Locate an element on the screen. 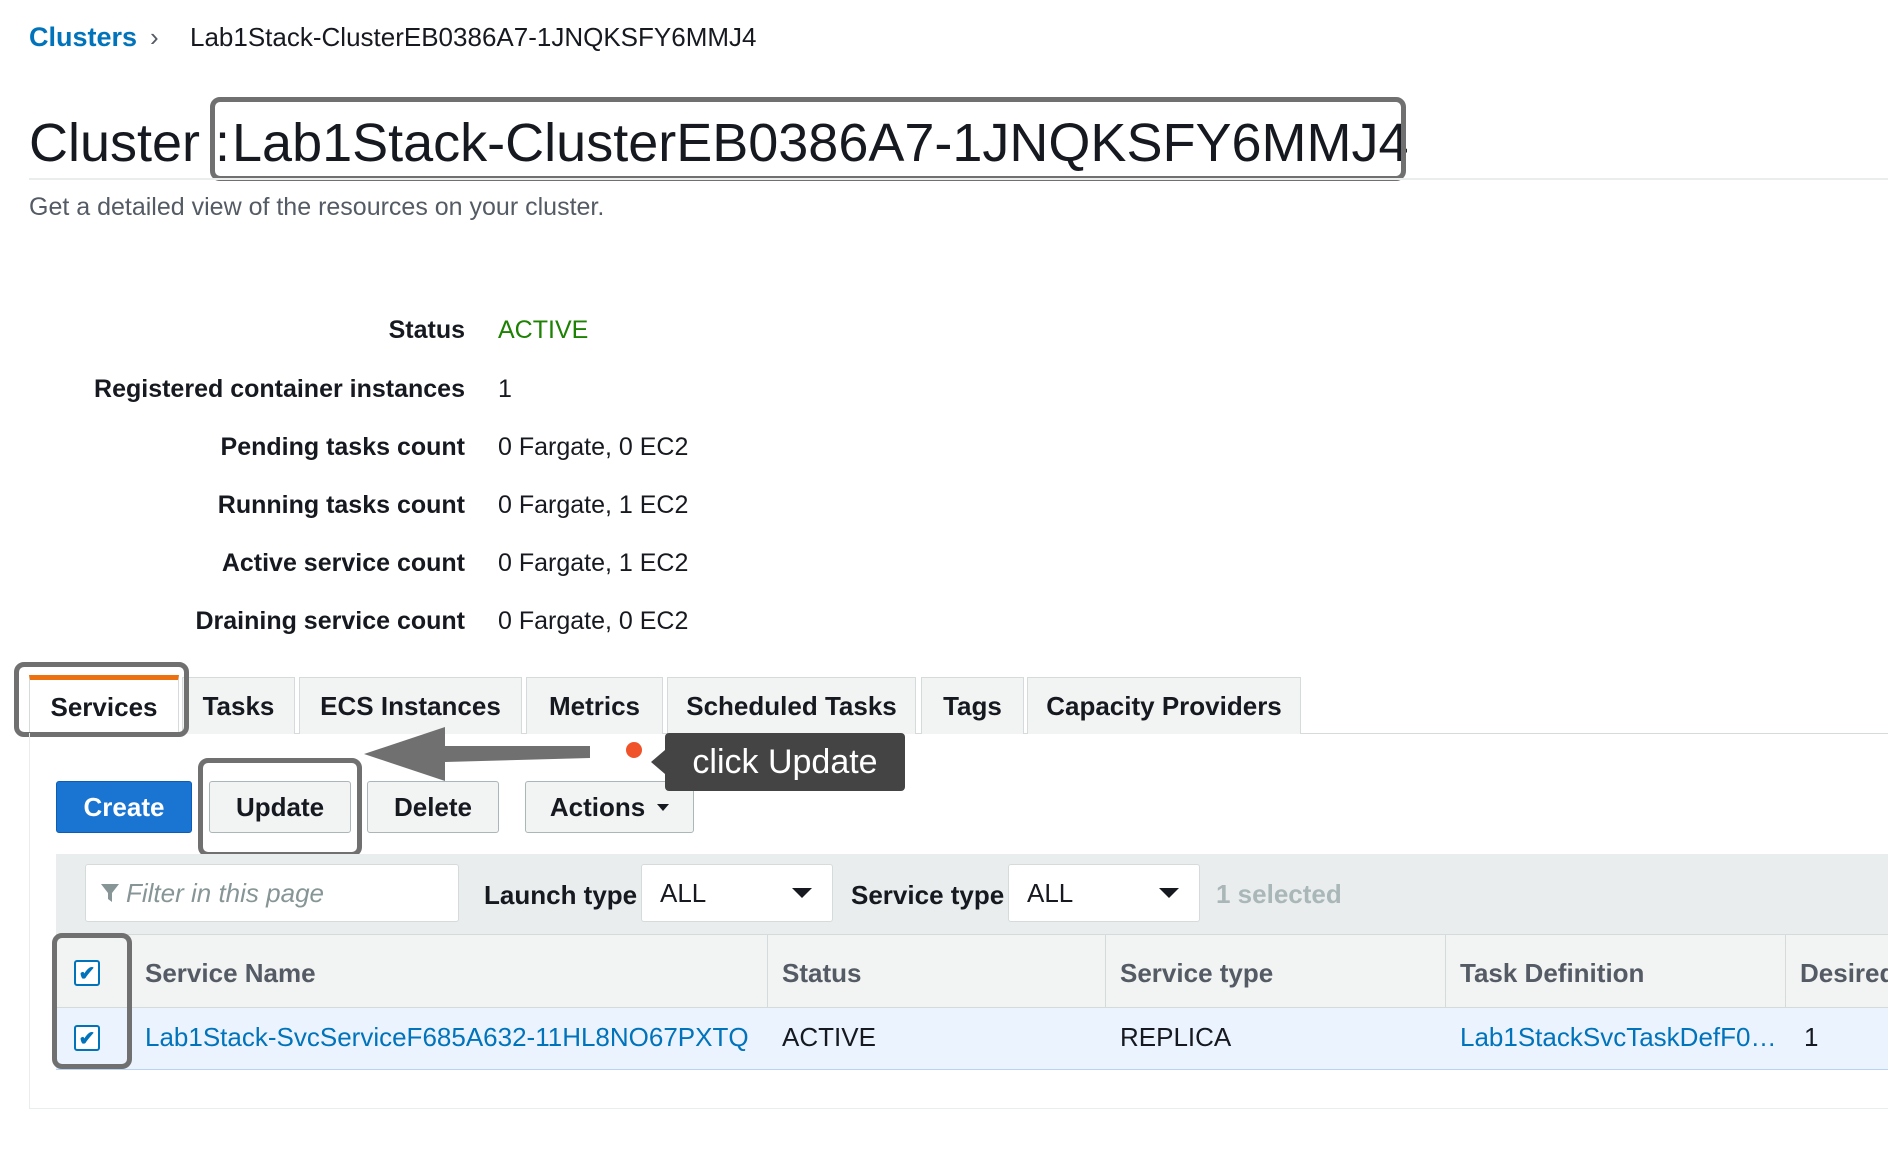 This screenshot has width=1888, height=1166. filter-funnel-icon is located at coordinates (110, 893).